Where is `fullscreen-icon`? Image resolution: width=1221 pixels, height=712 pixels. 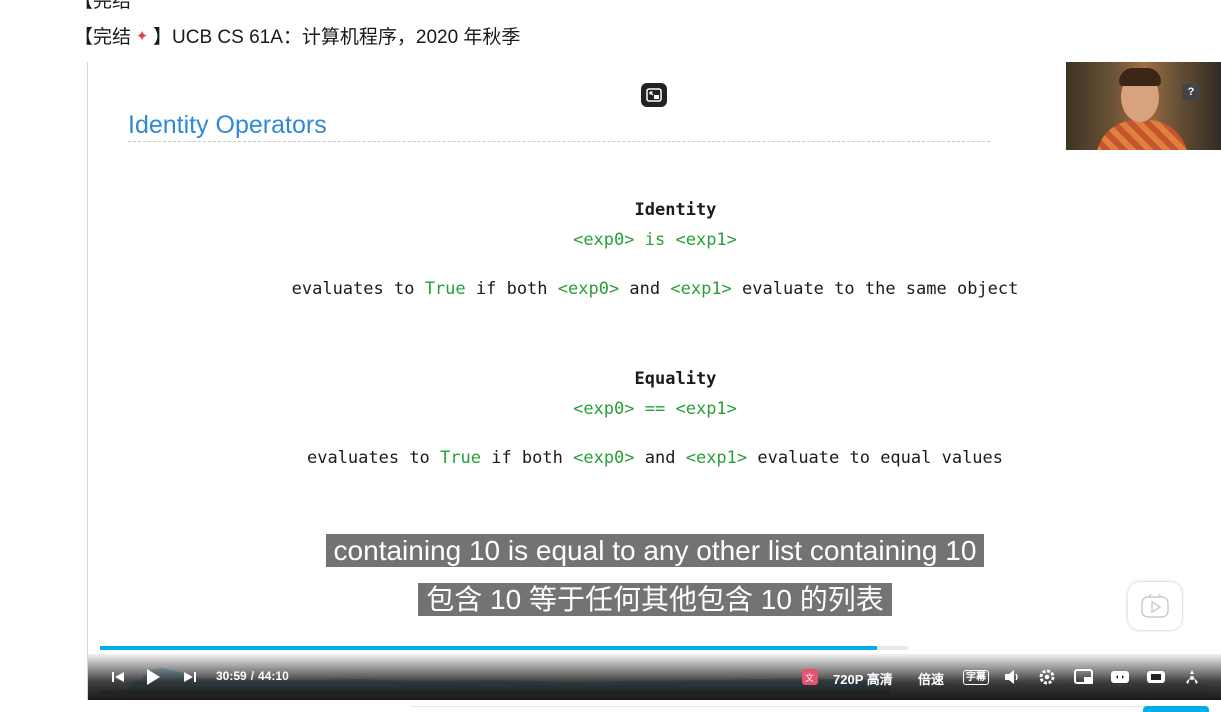 fullscreen-icon is located at coordinates (1192, 677).